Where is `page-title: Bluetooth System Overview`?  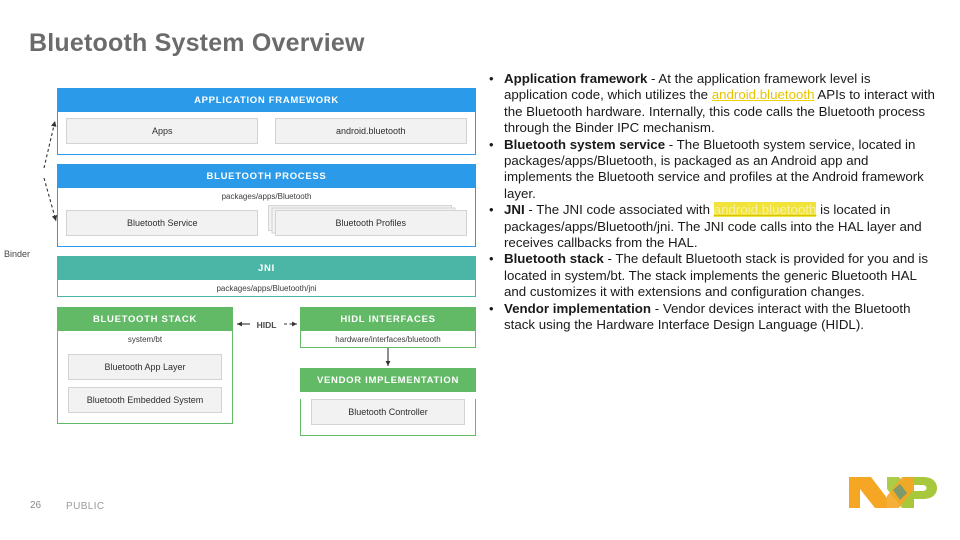 page-title: Bluetooth System Overview is located at coordinates (197, 43).